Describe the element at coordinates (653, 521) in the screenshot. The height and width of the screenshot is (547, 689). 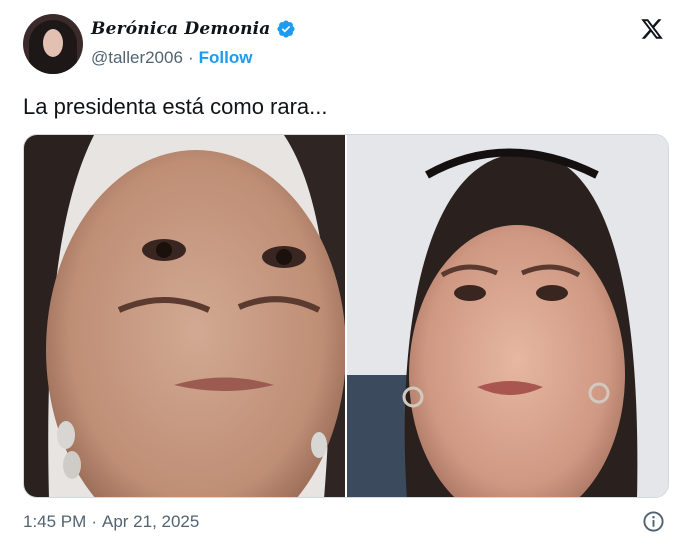
I see `info-icon` at that location.